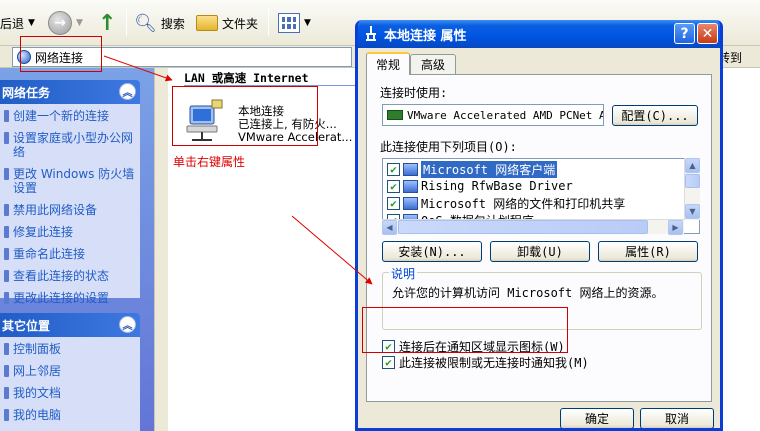 This screenshot has width=760, height=431. I want to click on tab-general: 常规, so click(388, 63).